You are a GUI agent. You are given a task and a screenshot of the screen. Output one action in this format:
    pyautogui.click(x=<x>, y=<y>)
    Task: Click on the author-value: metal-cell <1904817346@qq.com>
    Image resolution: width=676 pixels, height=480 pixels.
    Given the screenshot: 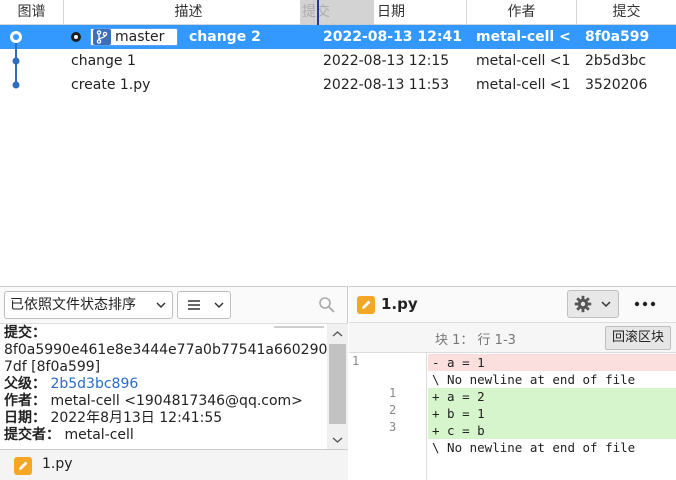 What is the action you would take?
    pyautogui.click(x=176, y=401)
    